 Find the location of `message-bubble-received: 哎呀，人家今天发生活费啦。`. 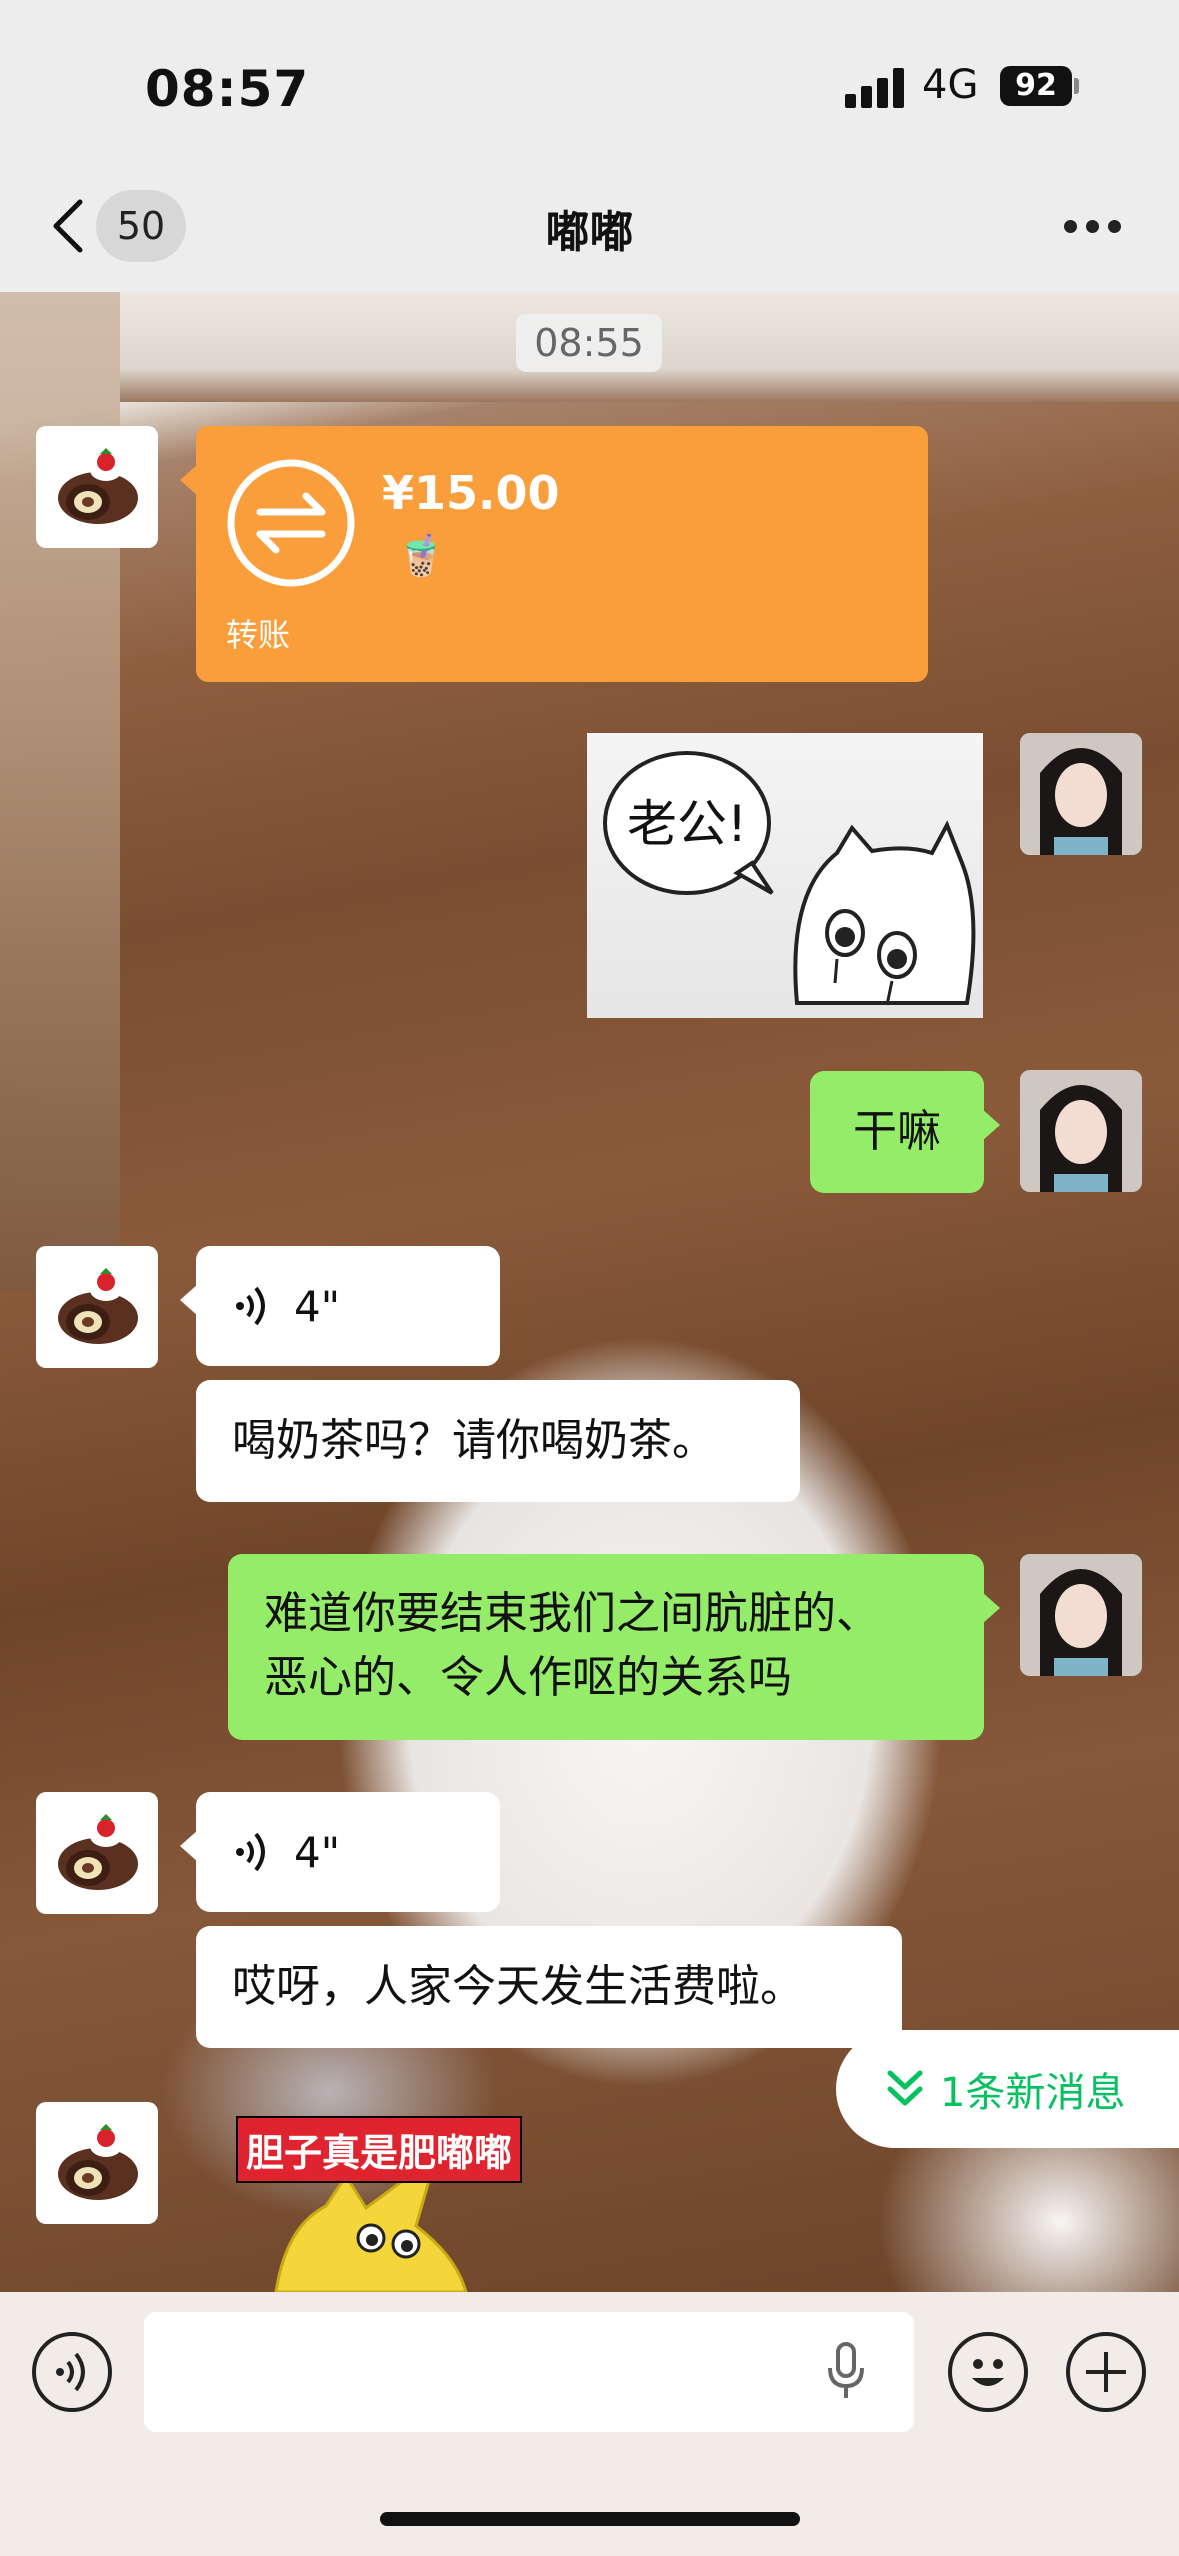

message-bubble-received: 哎呀，人家今天发生活费啦。 is located at coordinates (549, 1987).